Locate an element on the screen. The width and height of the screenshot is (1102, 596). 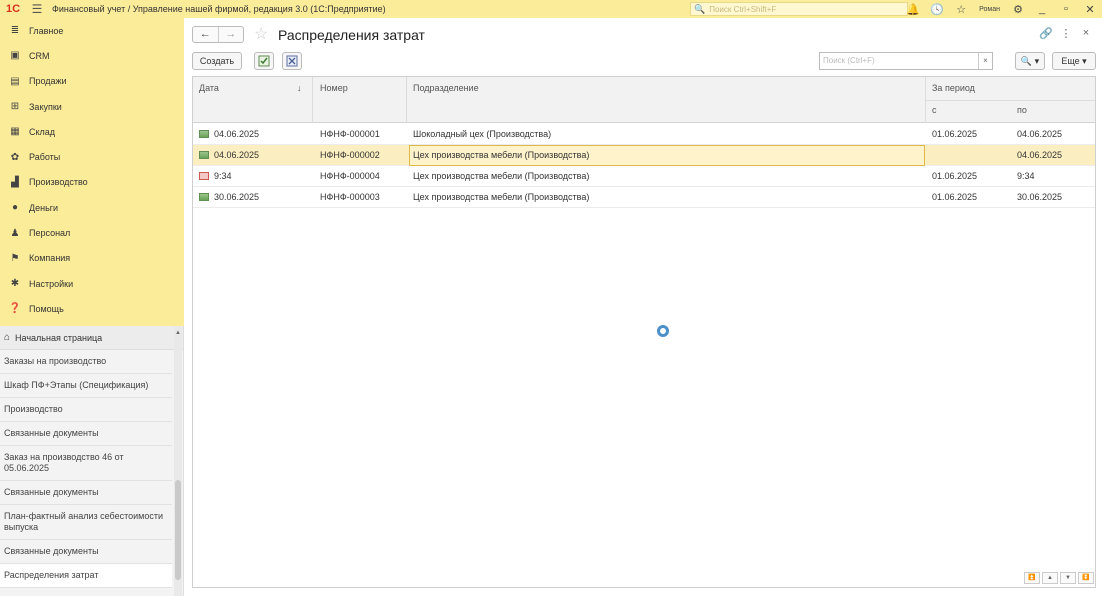
search-clear-button: × is located at coordinates (985, 61).